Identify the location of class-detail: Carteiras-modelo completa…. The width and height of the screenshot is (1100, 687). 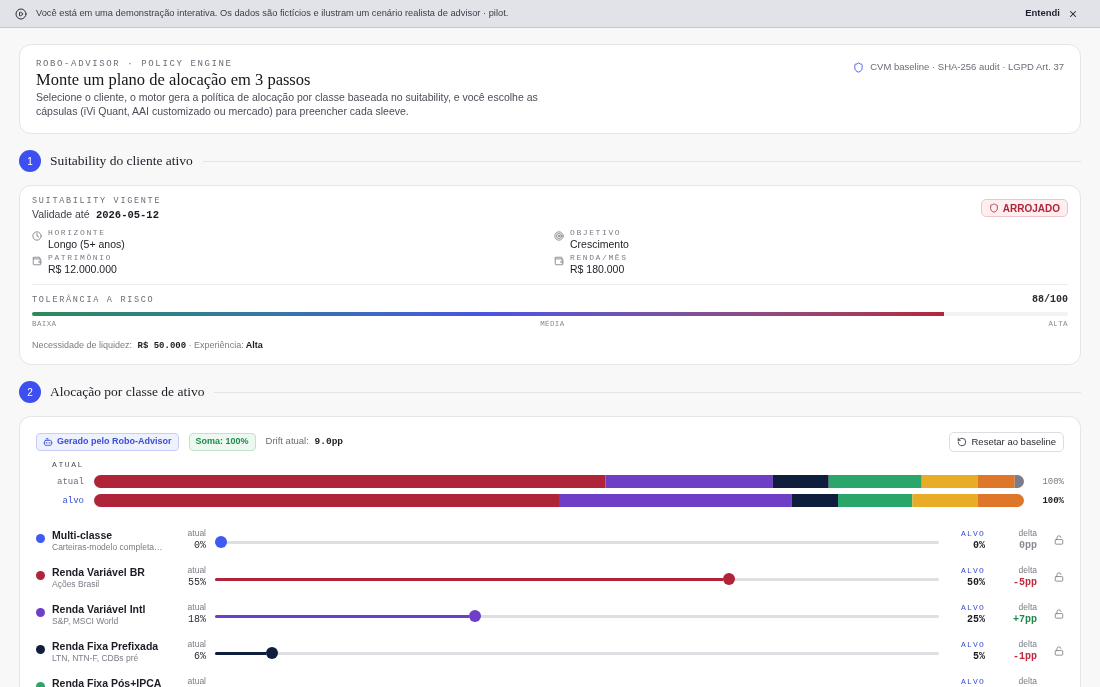
(108, 547).